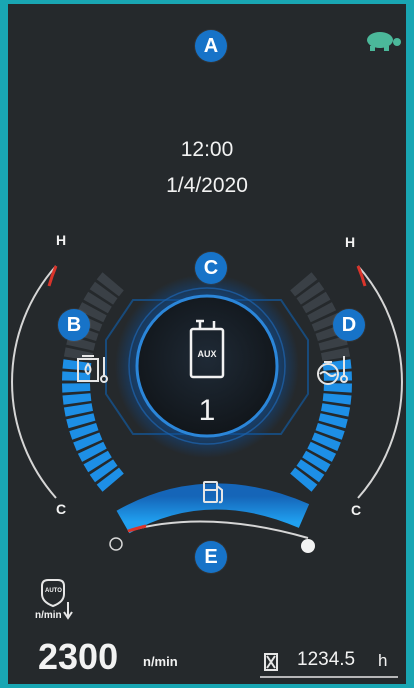 The image size is (414, 688). What do you see at coordinates (380, 382) in the screenshot?
I see `right-gauge-outline` at bounding box center [380, 382].